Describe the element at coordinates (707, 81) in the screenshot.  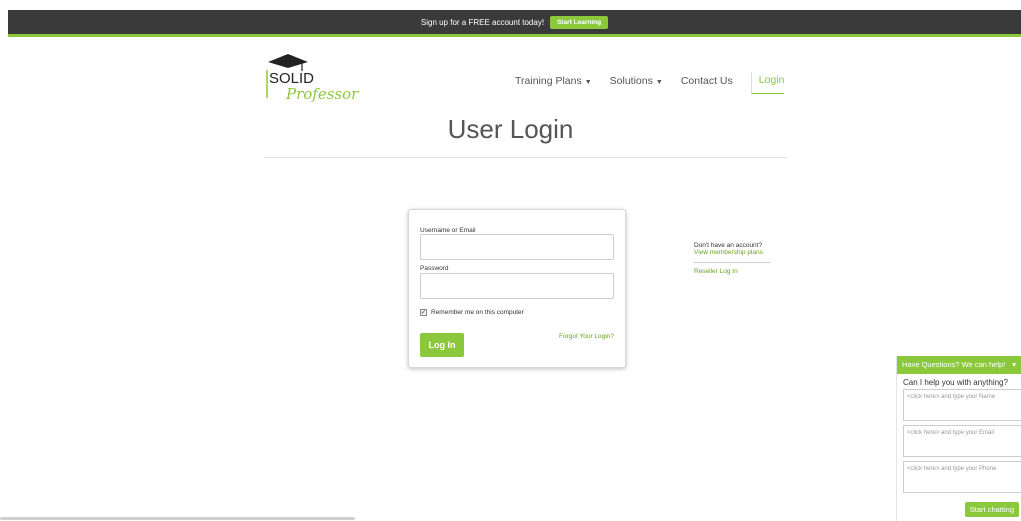
I see `nav-contact-us: Contact Us` at that location.